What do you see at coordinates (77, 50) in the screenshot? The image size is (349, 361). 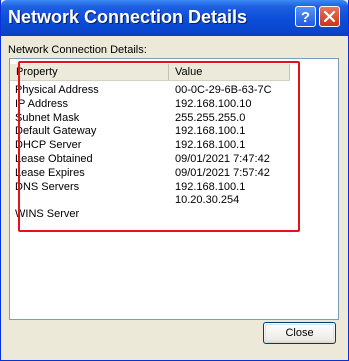 I see `section-label: Network Connection Details:` at bounding box center [77, 50].